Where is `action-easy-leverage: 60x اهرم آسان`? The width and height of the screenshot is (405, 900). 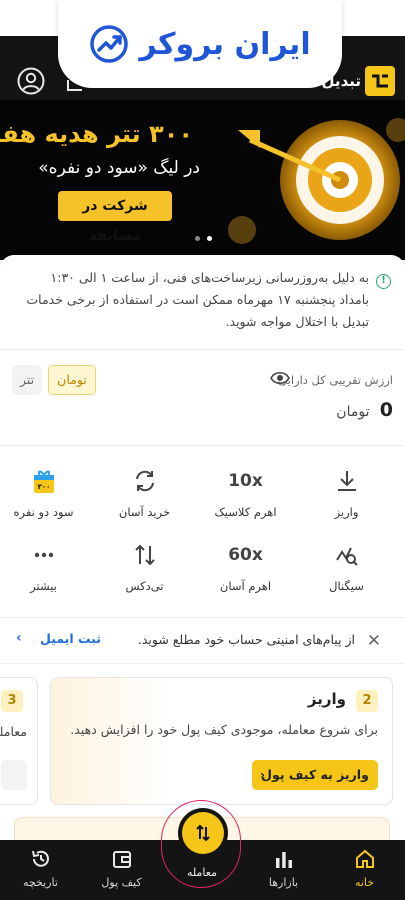 action-easy-leverage: 60x اهرم آسان is located at coordinates (245, 572).